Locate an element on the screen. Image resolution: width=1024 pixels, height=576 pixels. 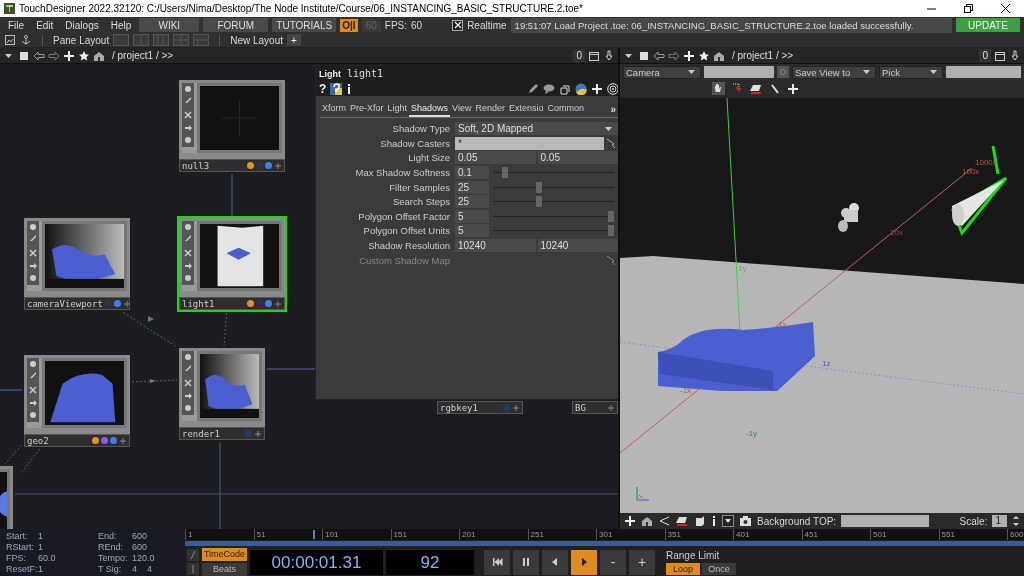
operator-node: rgbkey1 is located at coordinates (480, 407).